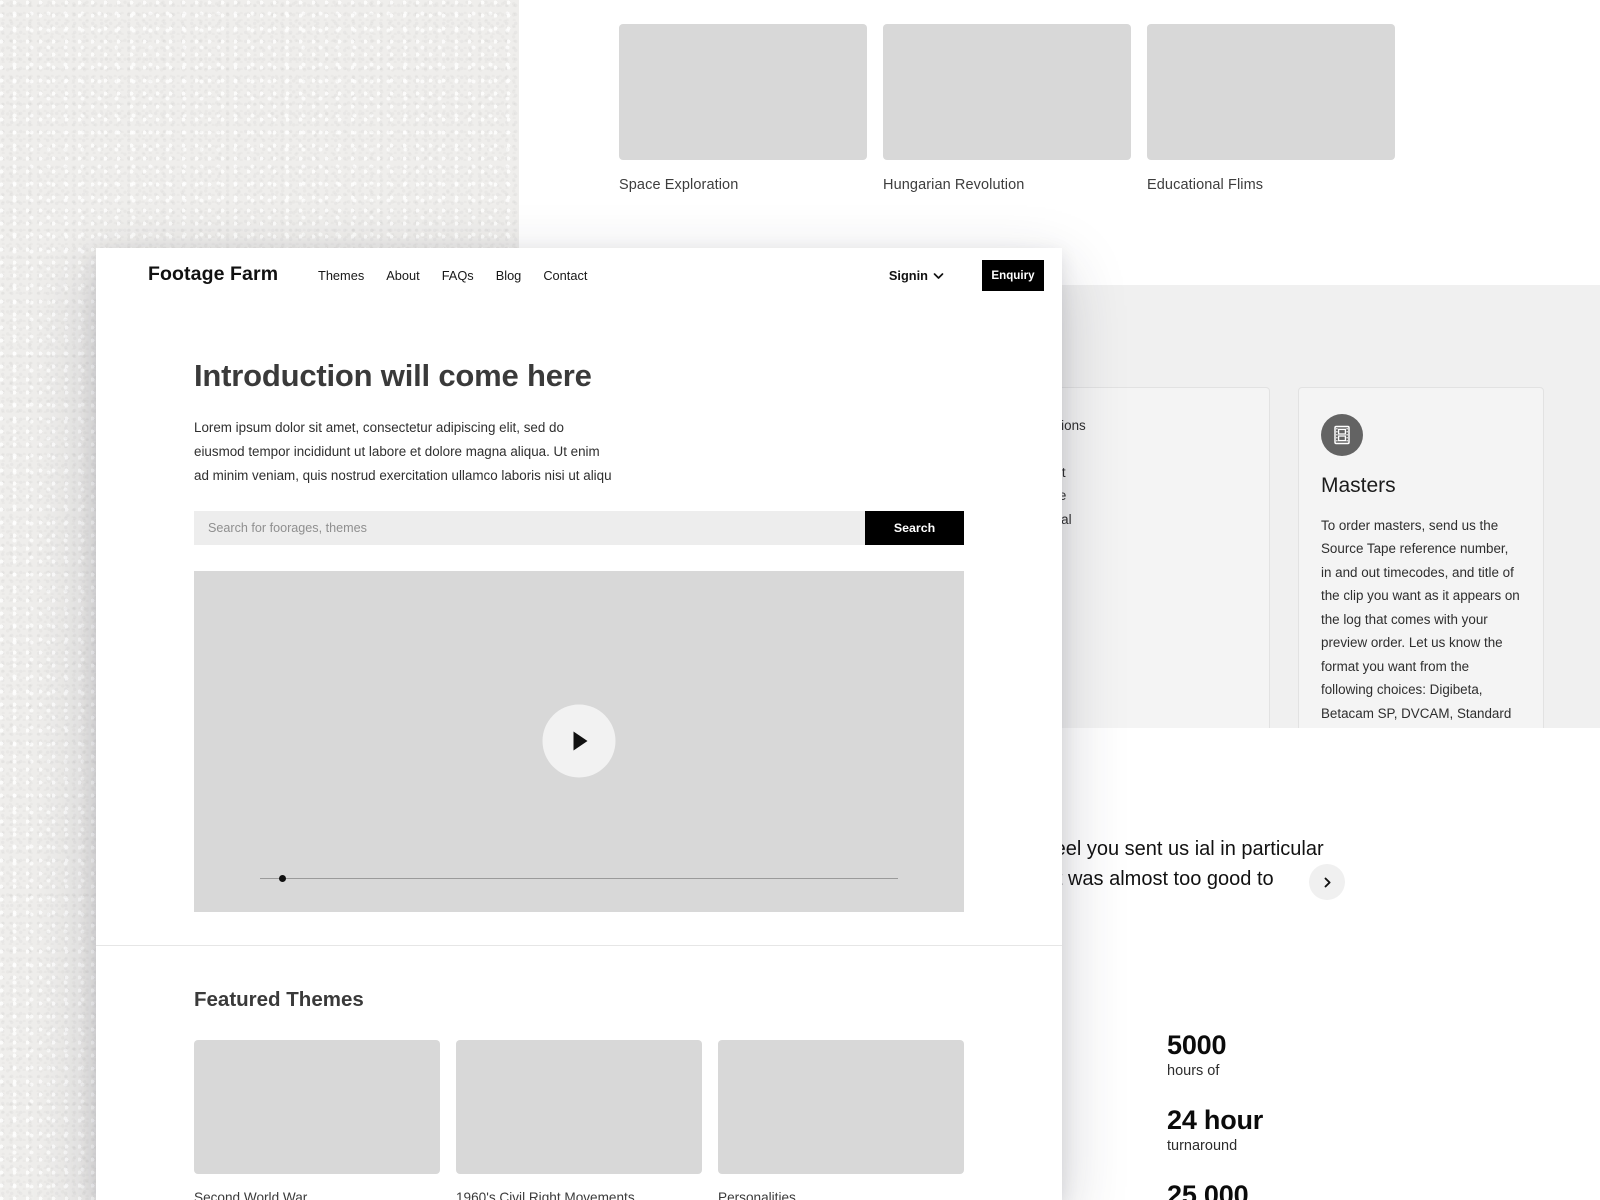 The width and height of the screenshot is (1600, 1200). What do you see at coordinates (393, 375) in the screenshot?
I see `page-title: Introduction will come here` at bounding box center [393, 375].